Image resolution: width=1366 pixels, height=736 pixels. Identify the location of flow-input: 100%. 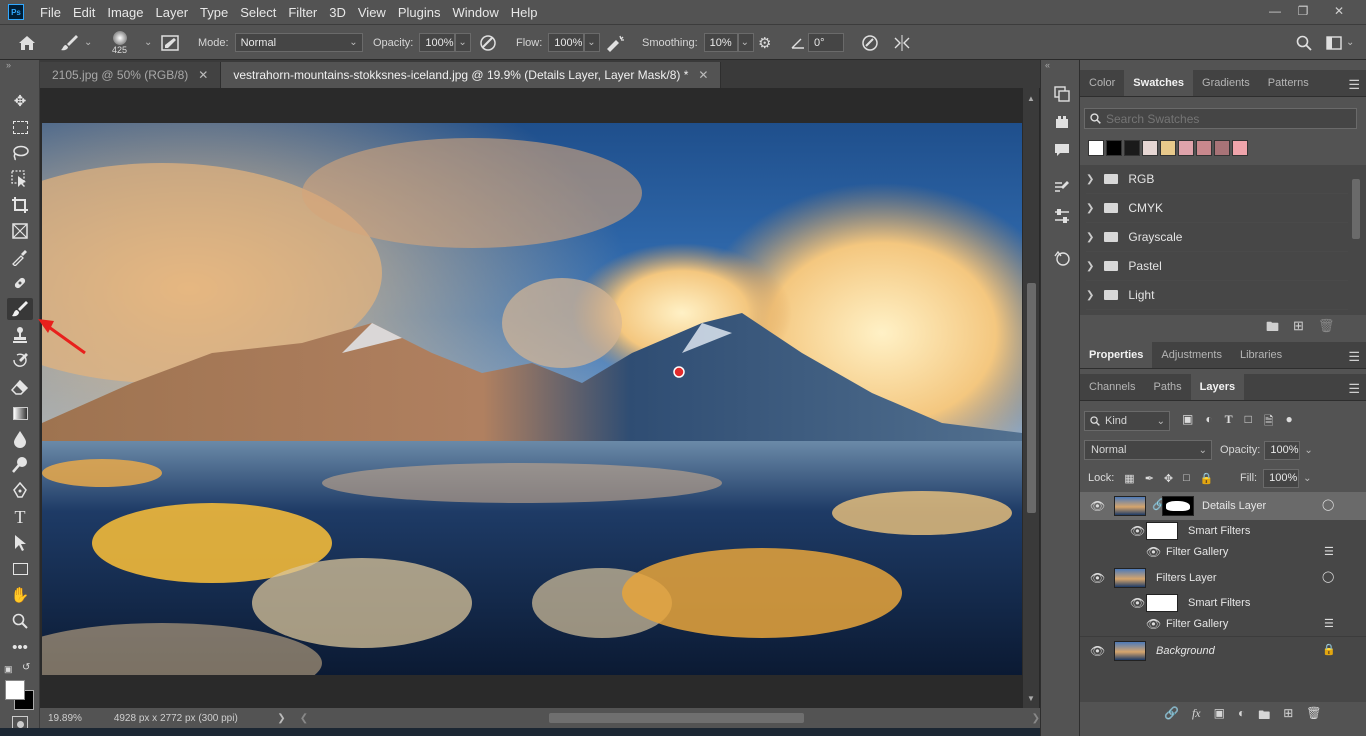
(566, 42).